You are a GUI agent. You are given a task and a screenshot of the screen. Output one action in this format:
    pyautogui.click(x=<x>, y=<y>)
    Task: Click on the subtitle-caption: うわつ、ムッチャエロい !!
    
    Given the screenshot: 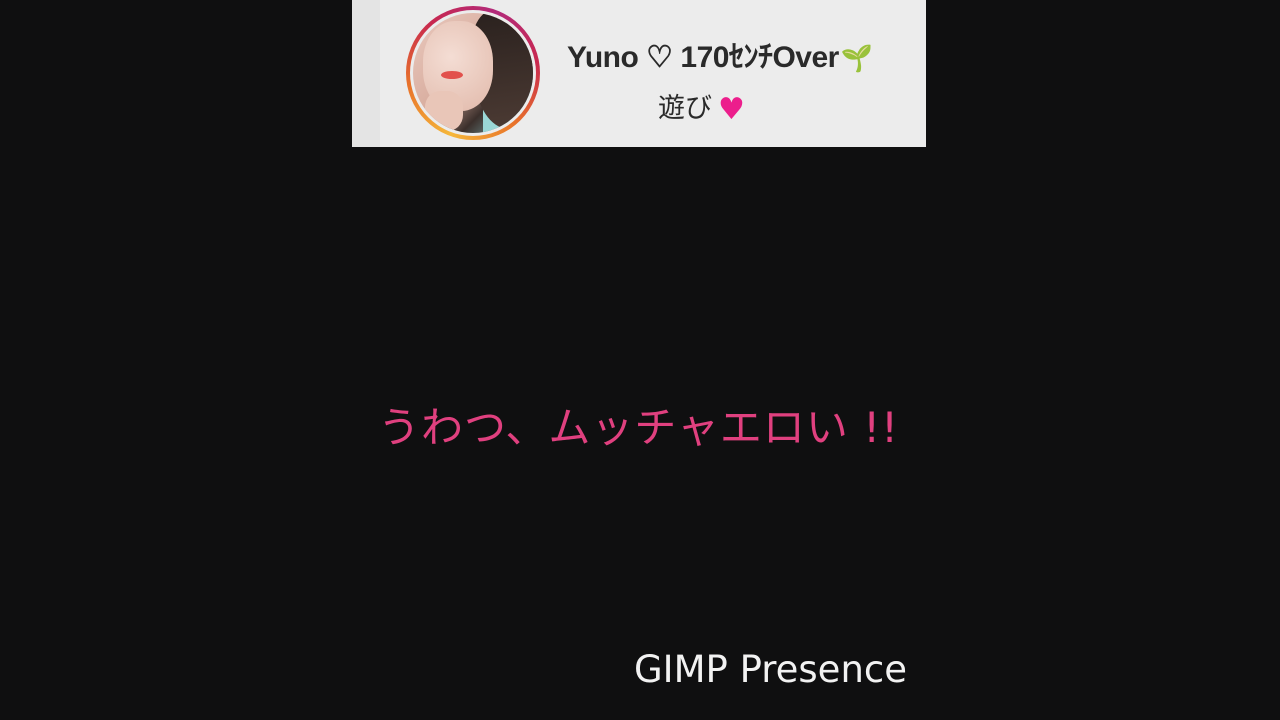 What is the action you would take?
    pyautogui.click(x=638, y=427)
    